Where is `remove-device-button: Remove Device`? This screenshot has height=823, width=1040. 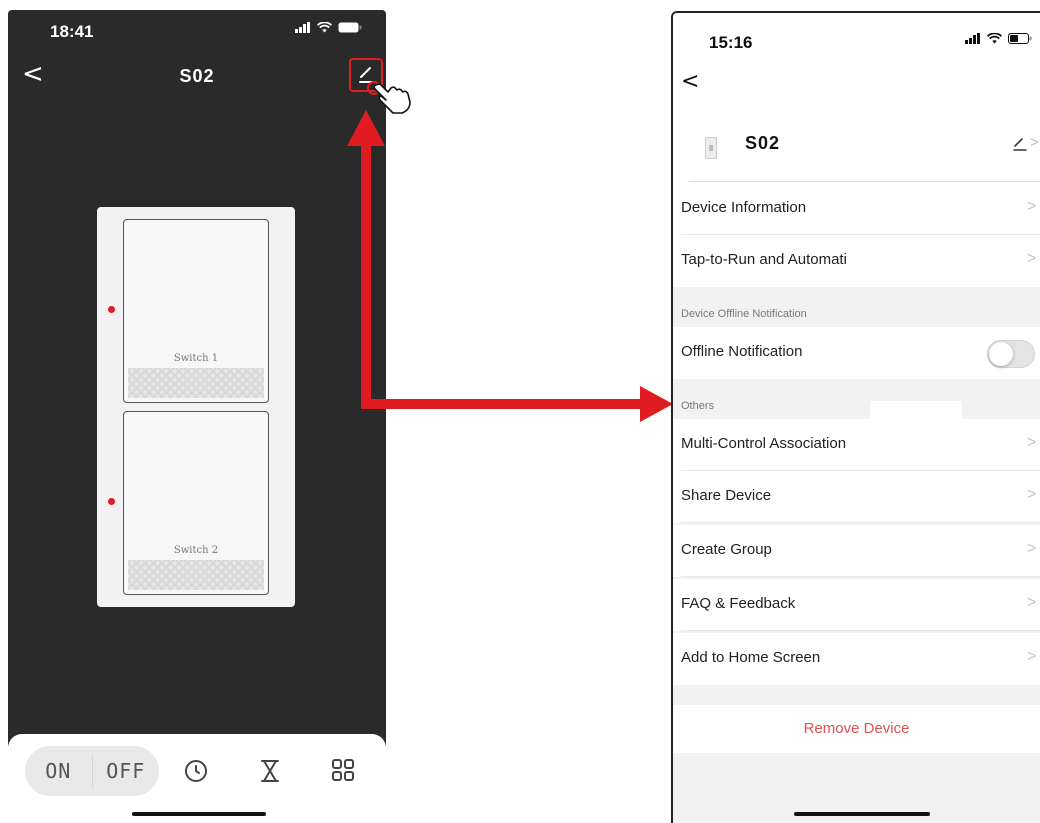
remove-device-button: Remove Device is located at coordinates (856, 729).